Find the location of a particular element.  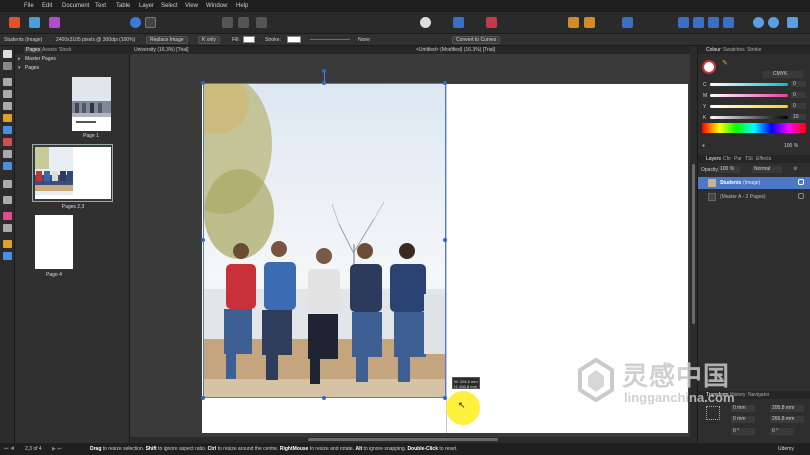

layer-settings-icon: ⚙ is located at coordinates (795, 169).